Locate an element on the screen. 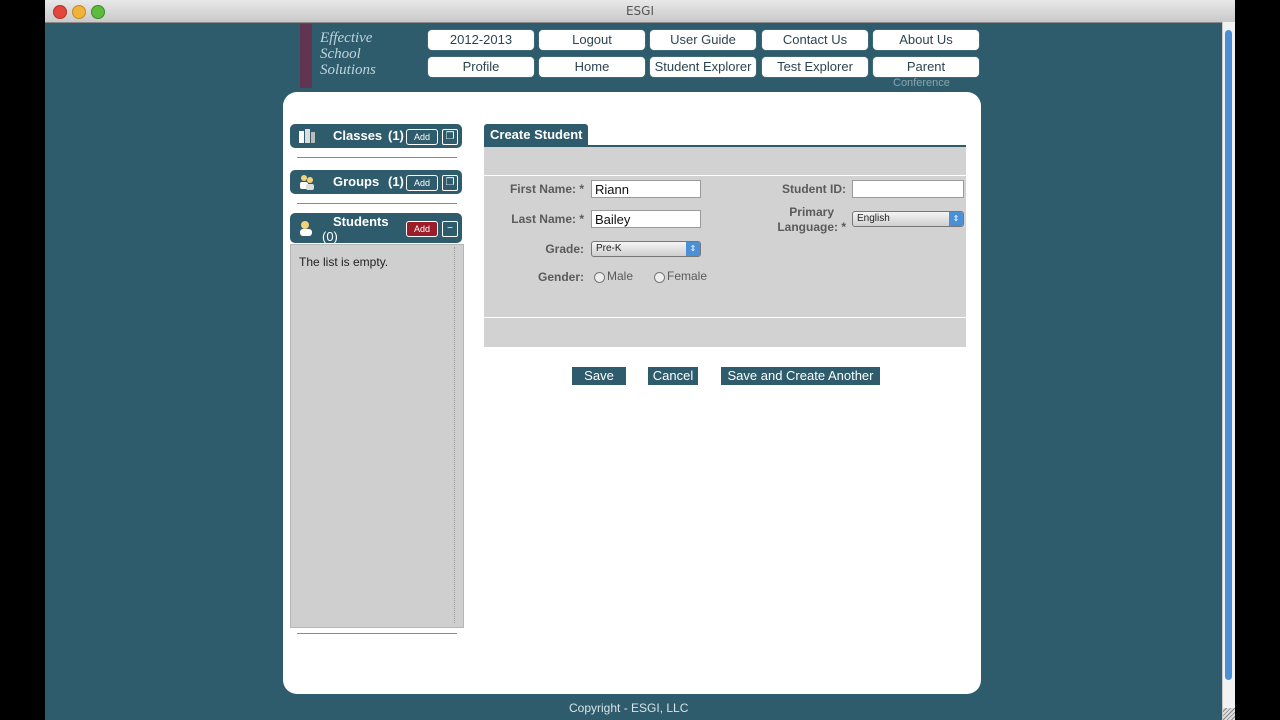  copyright-footer: Copyright - ESGI, LLC is located at coordinates (629, 708).